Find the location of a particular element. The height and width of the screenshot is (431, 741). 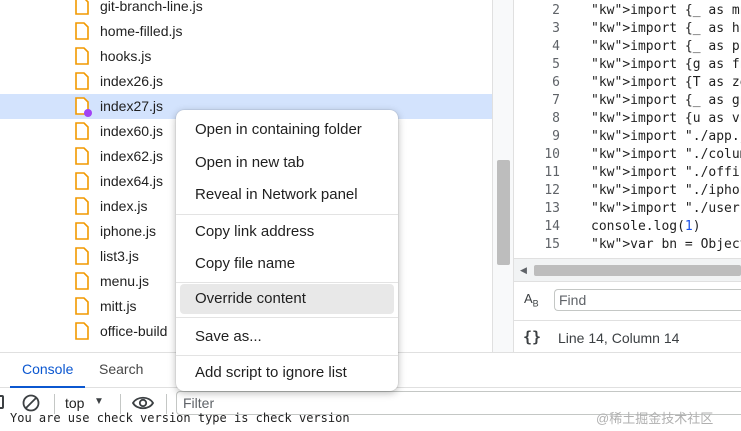

menu-item-open-in-containing-folder: Open in containing folder is located at coordinates (287, 130).